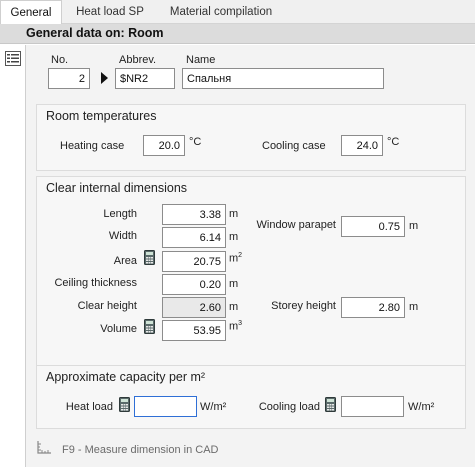 The image size is (475, 467). Describe the element at coordinates (69, 78) in the screenshot. I see `number-field` at that location.